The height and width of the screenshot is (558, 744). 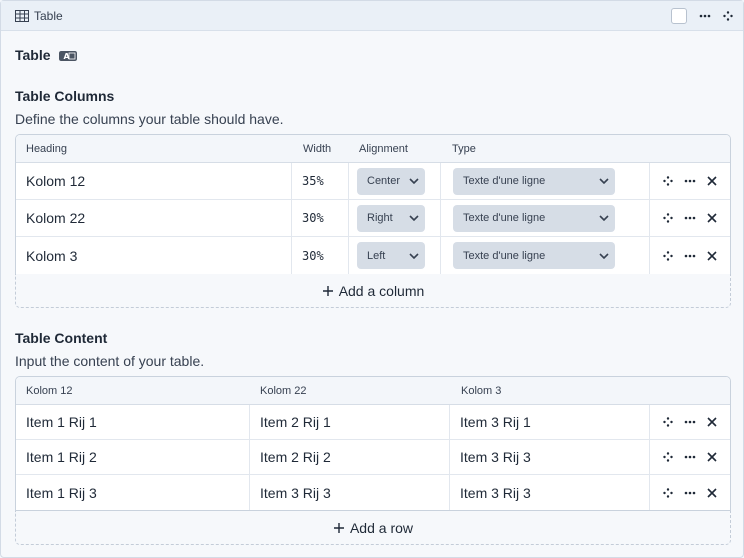 I want to click on column-row: Kolom 12 35% Center Texte d'une ligne, so click(x=373, y=181).